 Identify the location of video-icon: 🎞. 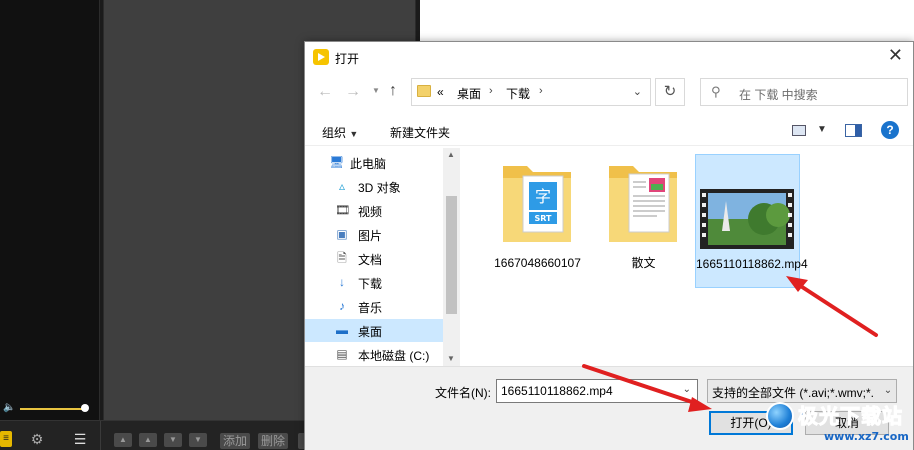
(343, 210).